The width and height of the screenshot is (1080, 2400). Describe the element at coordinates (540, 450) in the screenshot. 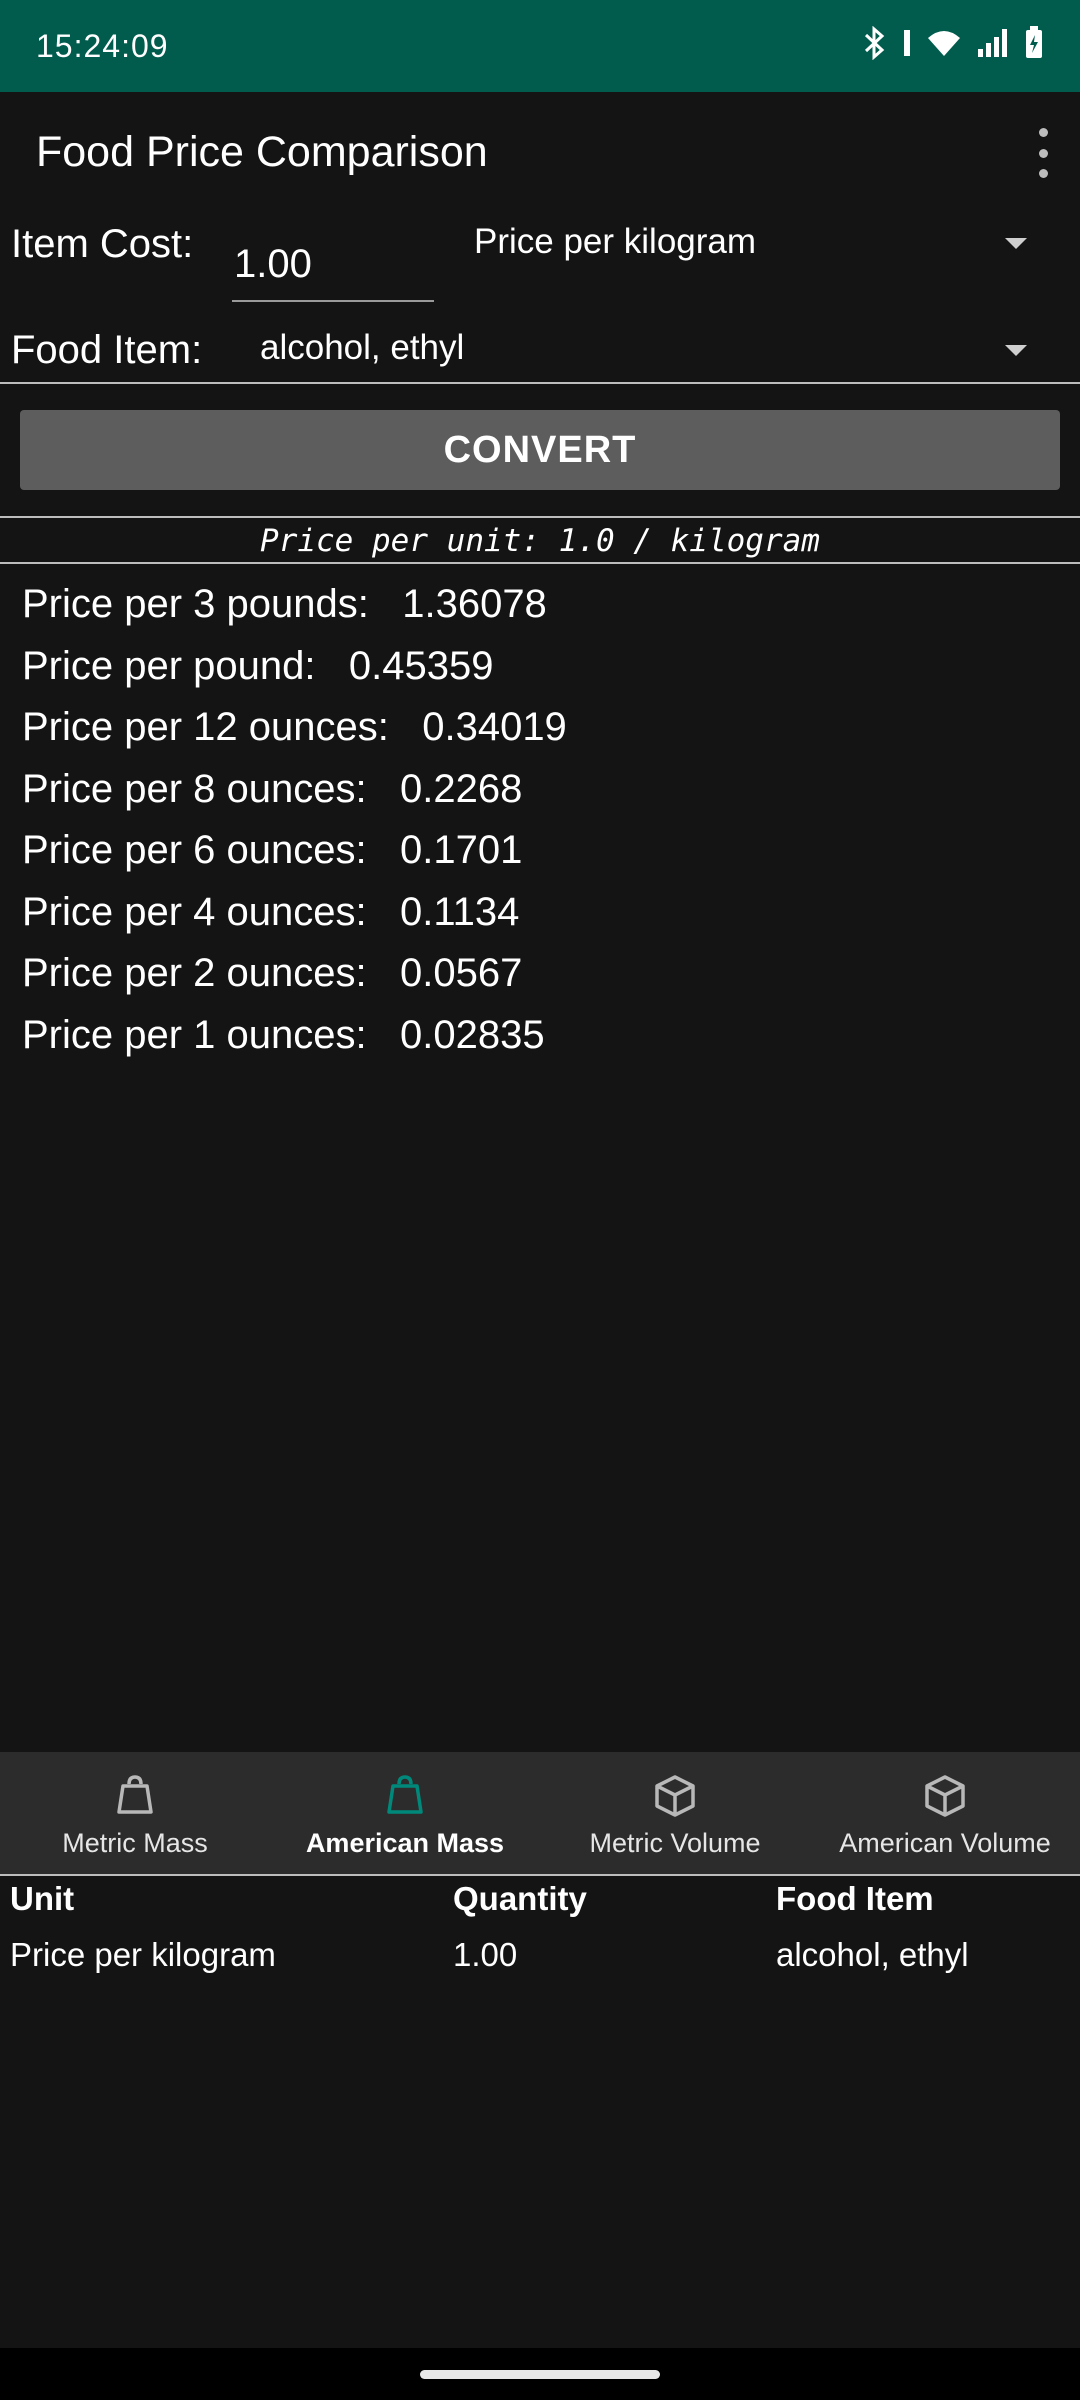

I see `convert-button: CONVERT` at that location.